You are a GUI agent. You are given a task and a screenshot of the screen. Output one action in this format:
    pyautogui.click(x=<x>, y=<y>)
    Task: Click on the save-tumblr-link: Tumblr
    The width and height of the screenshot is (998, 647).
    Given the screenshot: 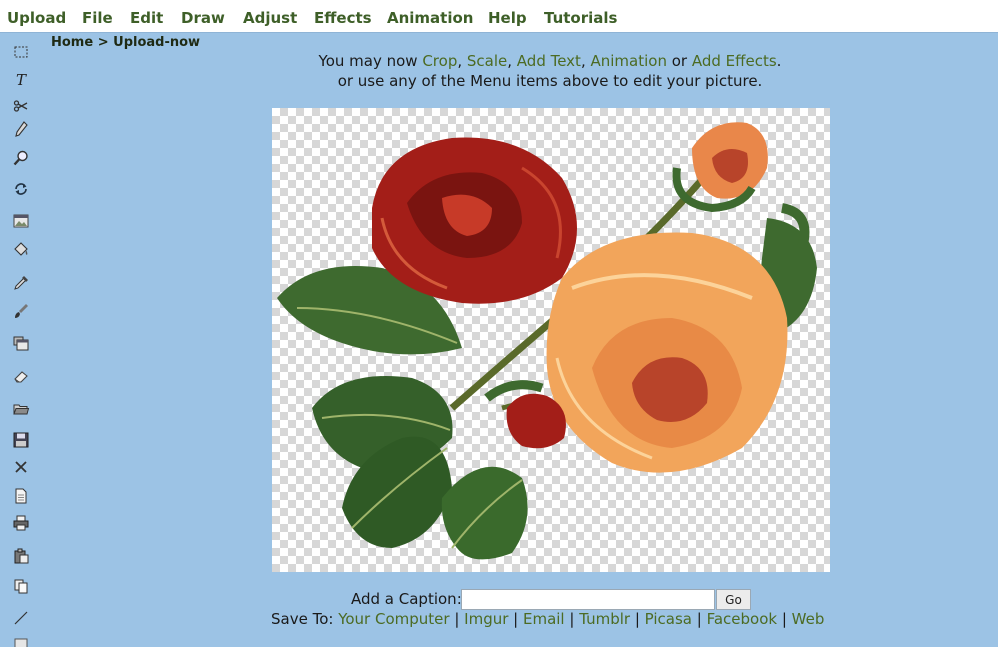 What is the action you would take?
    pyautogui.click(x=604, y=619)
    